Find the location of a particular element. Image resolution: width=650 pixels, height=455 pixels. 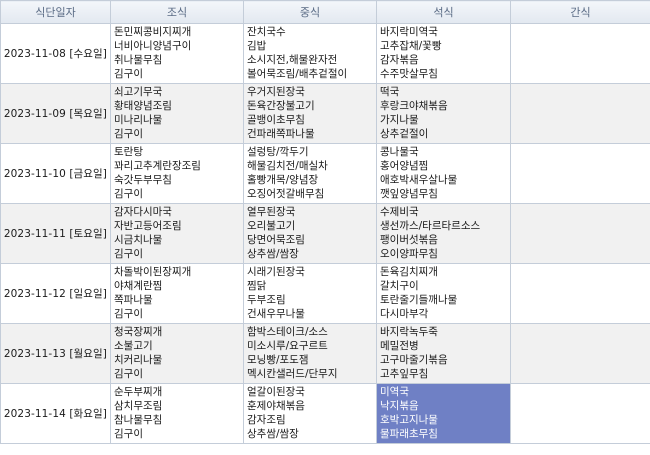

menu-item: 치커리나물 is located at coordinates (138, 360).